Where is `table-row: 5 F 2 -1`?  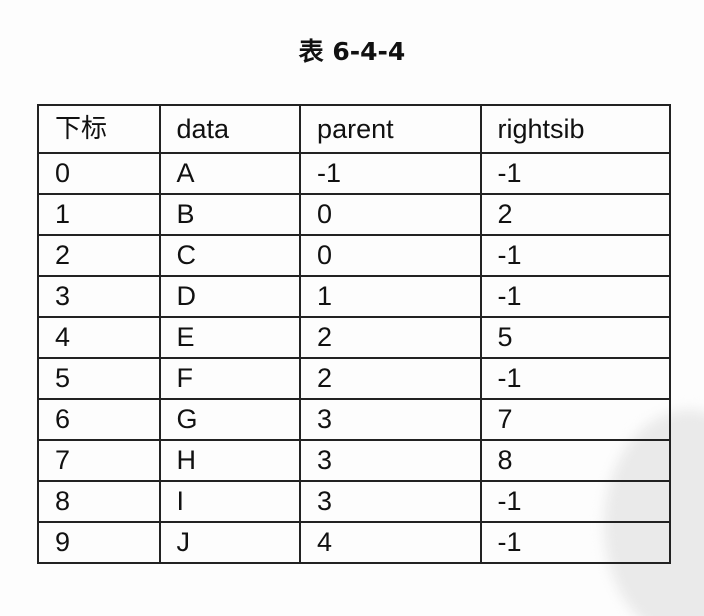
table-row: 5 F 2 -1 is located at coordinates (354, 378).